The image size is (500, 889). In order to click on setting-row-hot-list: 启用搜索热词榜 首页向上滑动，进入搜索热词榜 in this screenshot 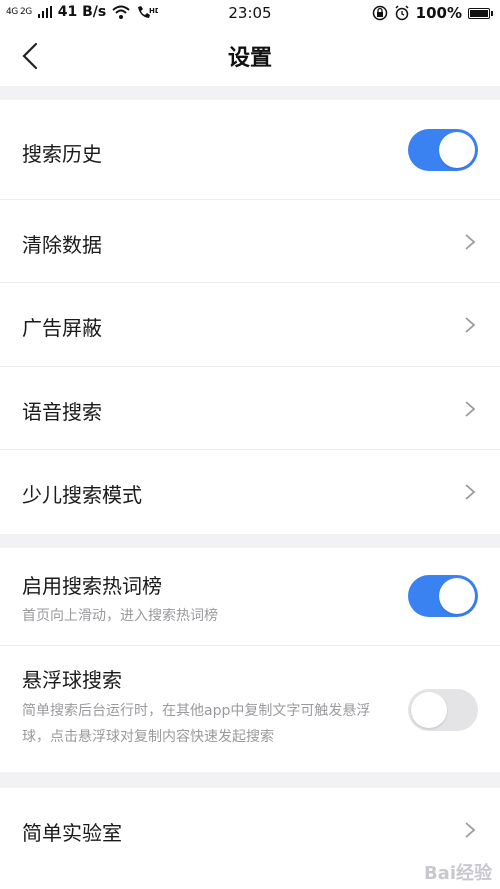, I will do `click(250, 597)`.